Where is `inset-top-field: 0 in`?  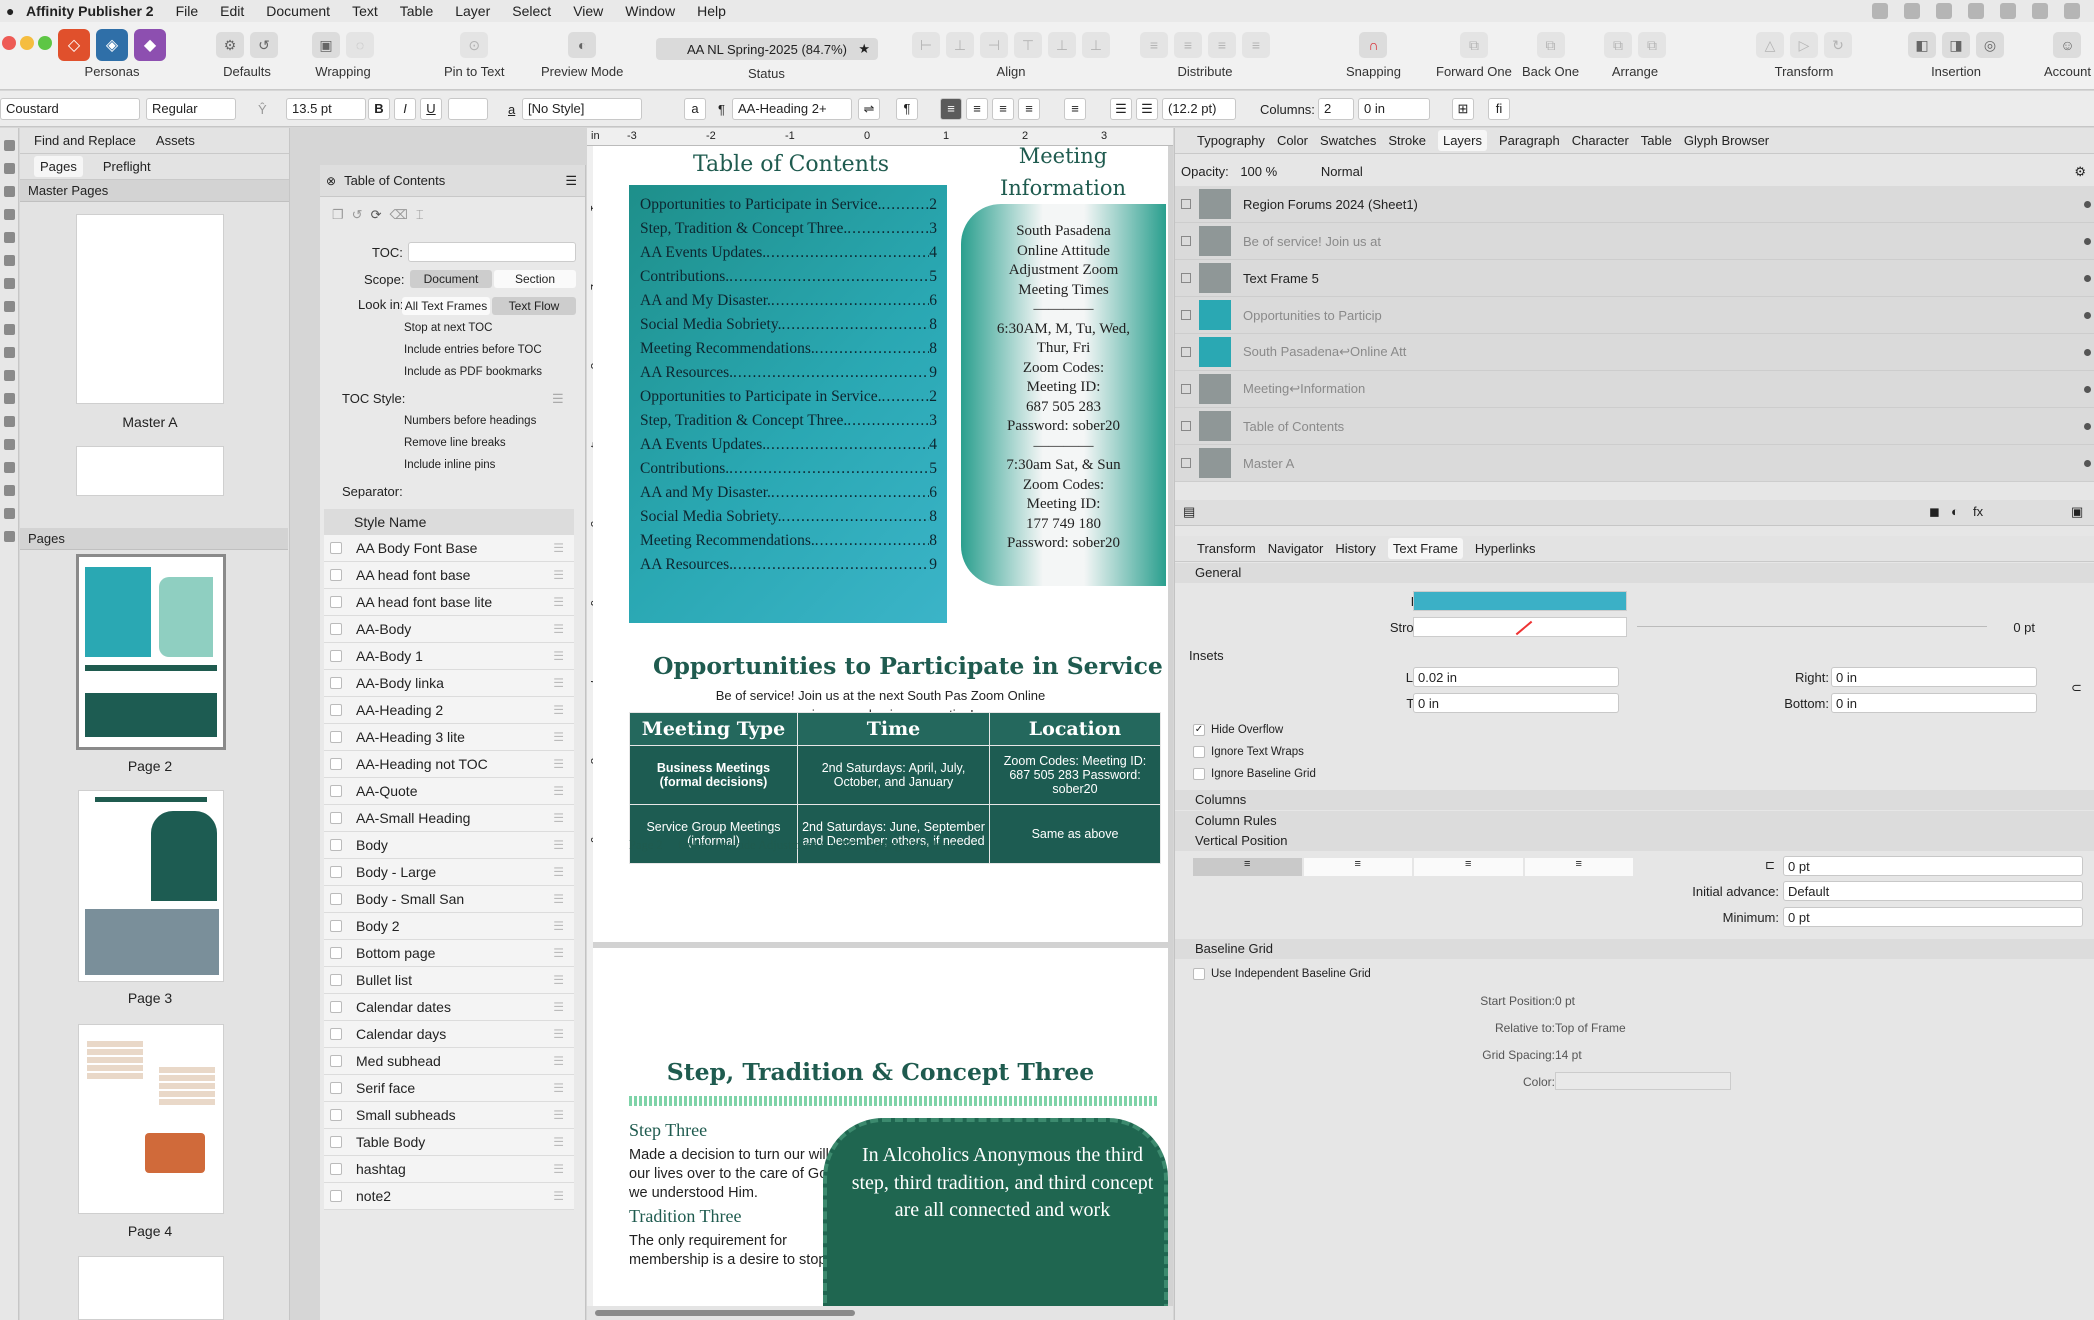
inset-top-field: 0 in is located at coordinates (1516, 703).